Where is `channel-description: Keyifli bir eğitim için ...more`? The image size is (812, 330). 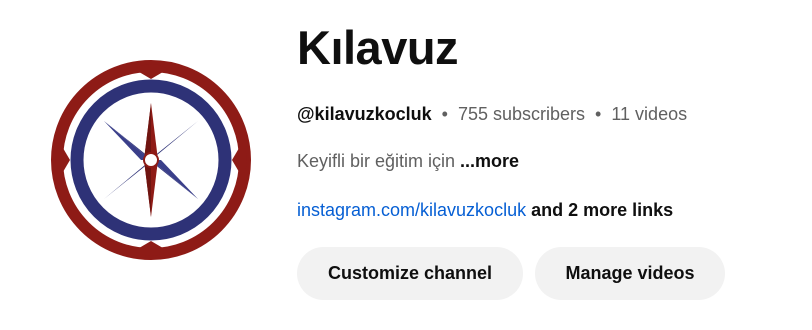 channel-description: Keyifli bir eğitim için ...more is located at coordinates (408, 161).